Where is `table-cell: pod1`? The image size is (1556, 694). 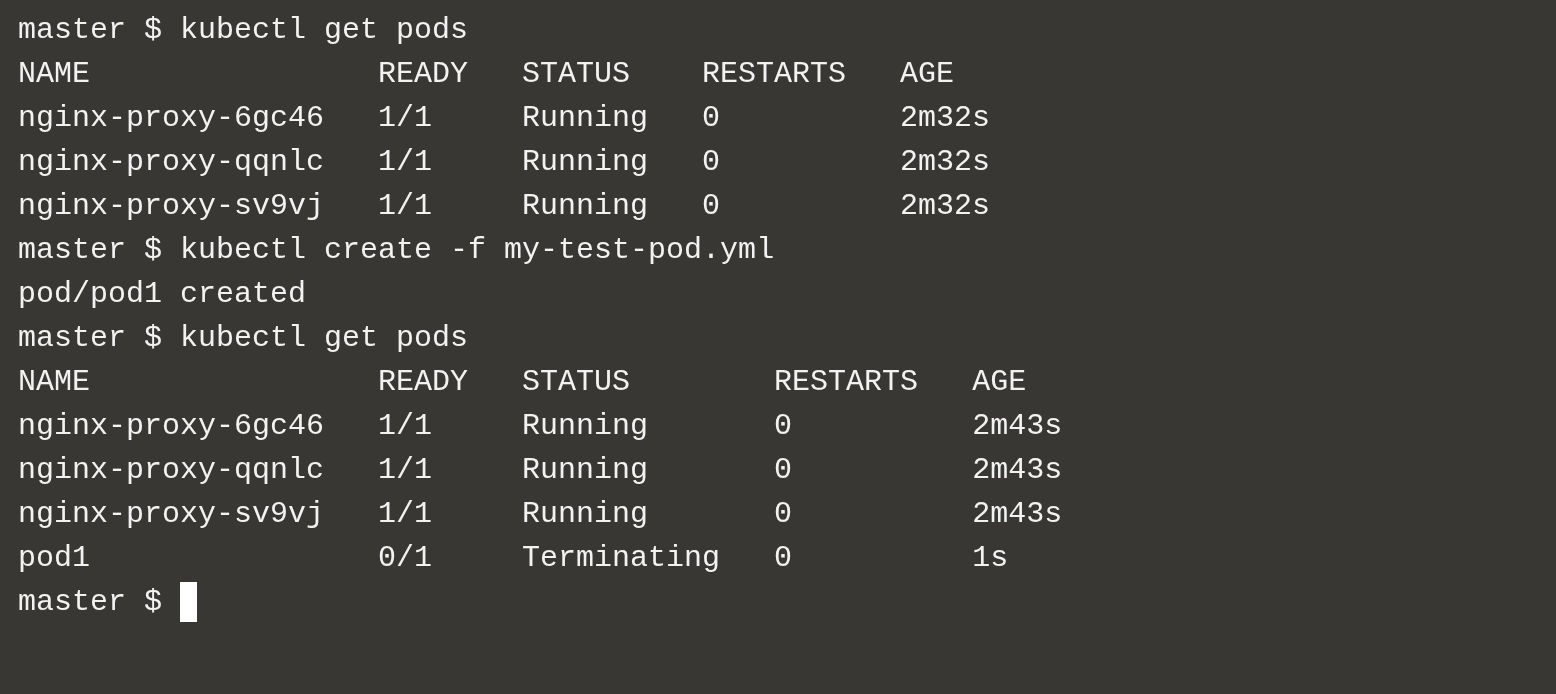
table-cell: pod1 is located at coordinates (54, 558).